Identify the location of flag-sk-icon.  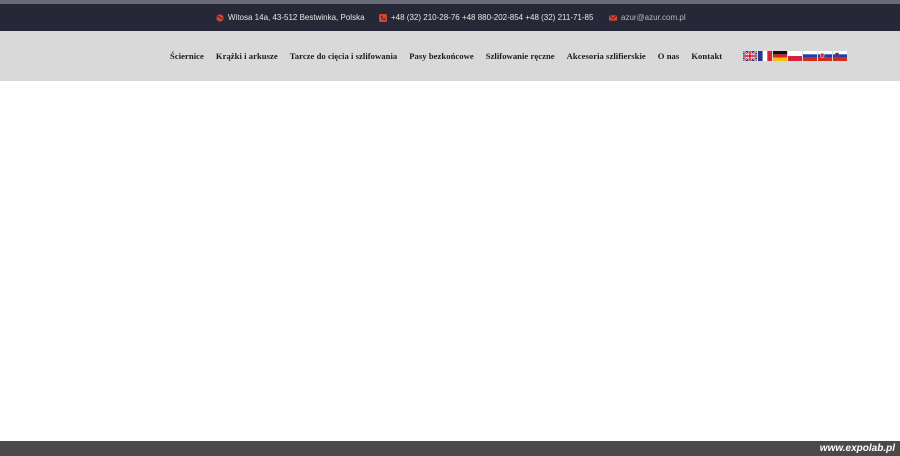
(825, 56).